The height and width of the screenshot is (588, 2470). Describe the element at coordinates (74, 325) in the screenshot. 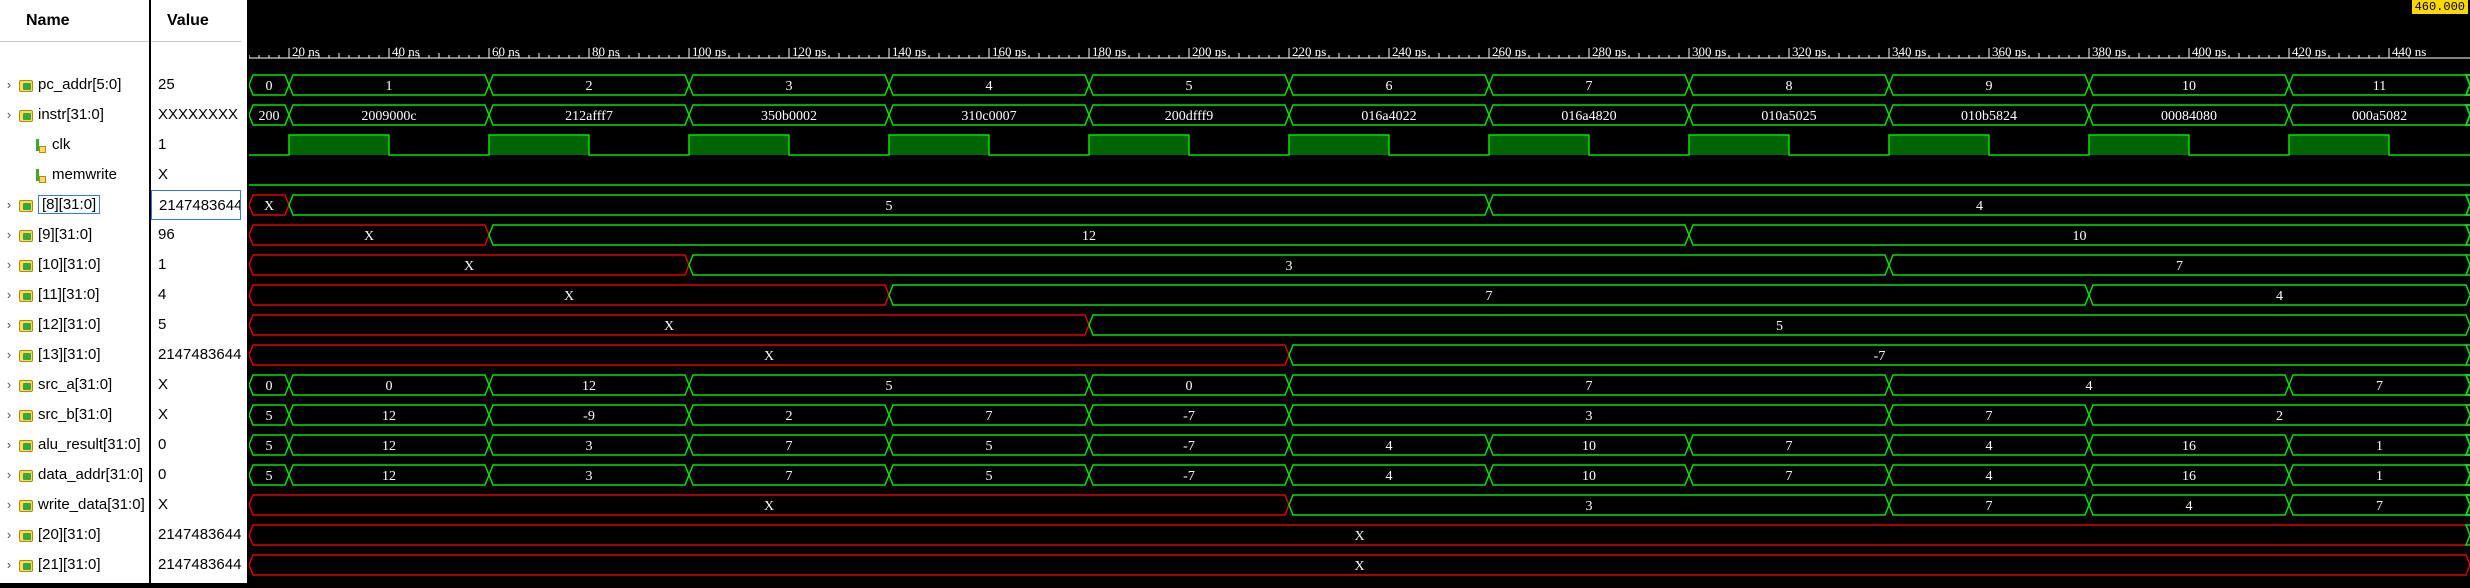

I see `signal-row-8: › [12][31:0]` at that location.